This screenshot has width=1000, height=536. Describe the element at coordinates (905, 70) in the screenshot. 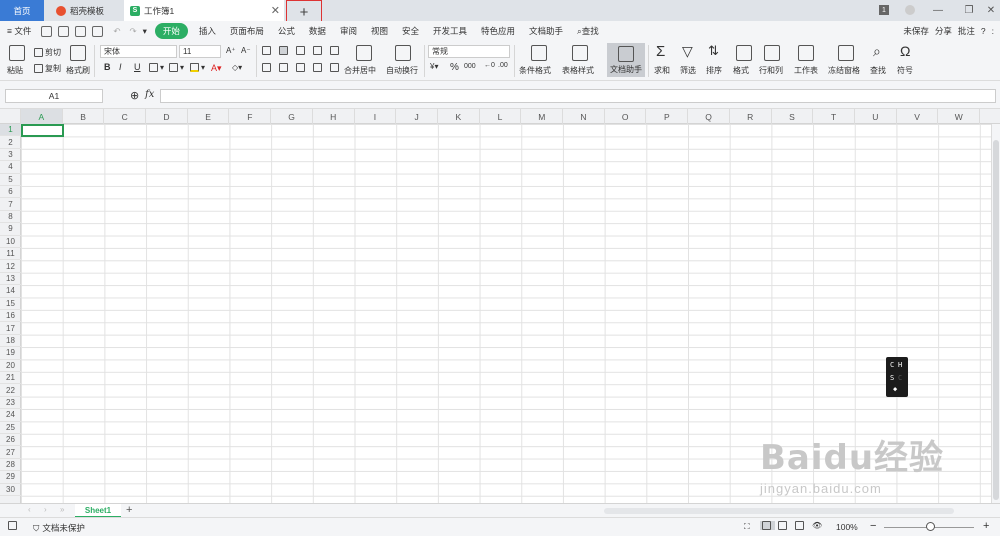

I see `symbol-button: 符号` at that location.